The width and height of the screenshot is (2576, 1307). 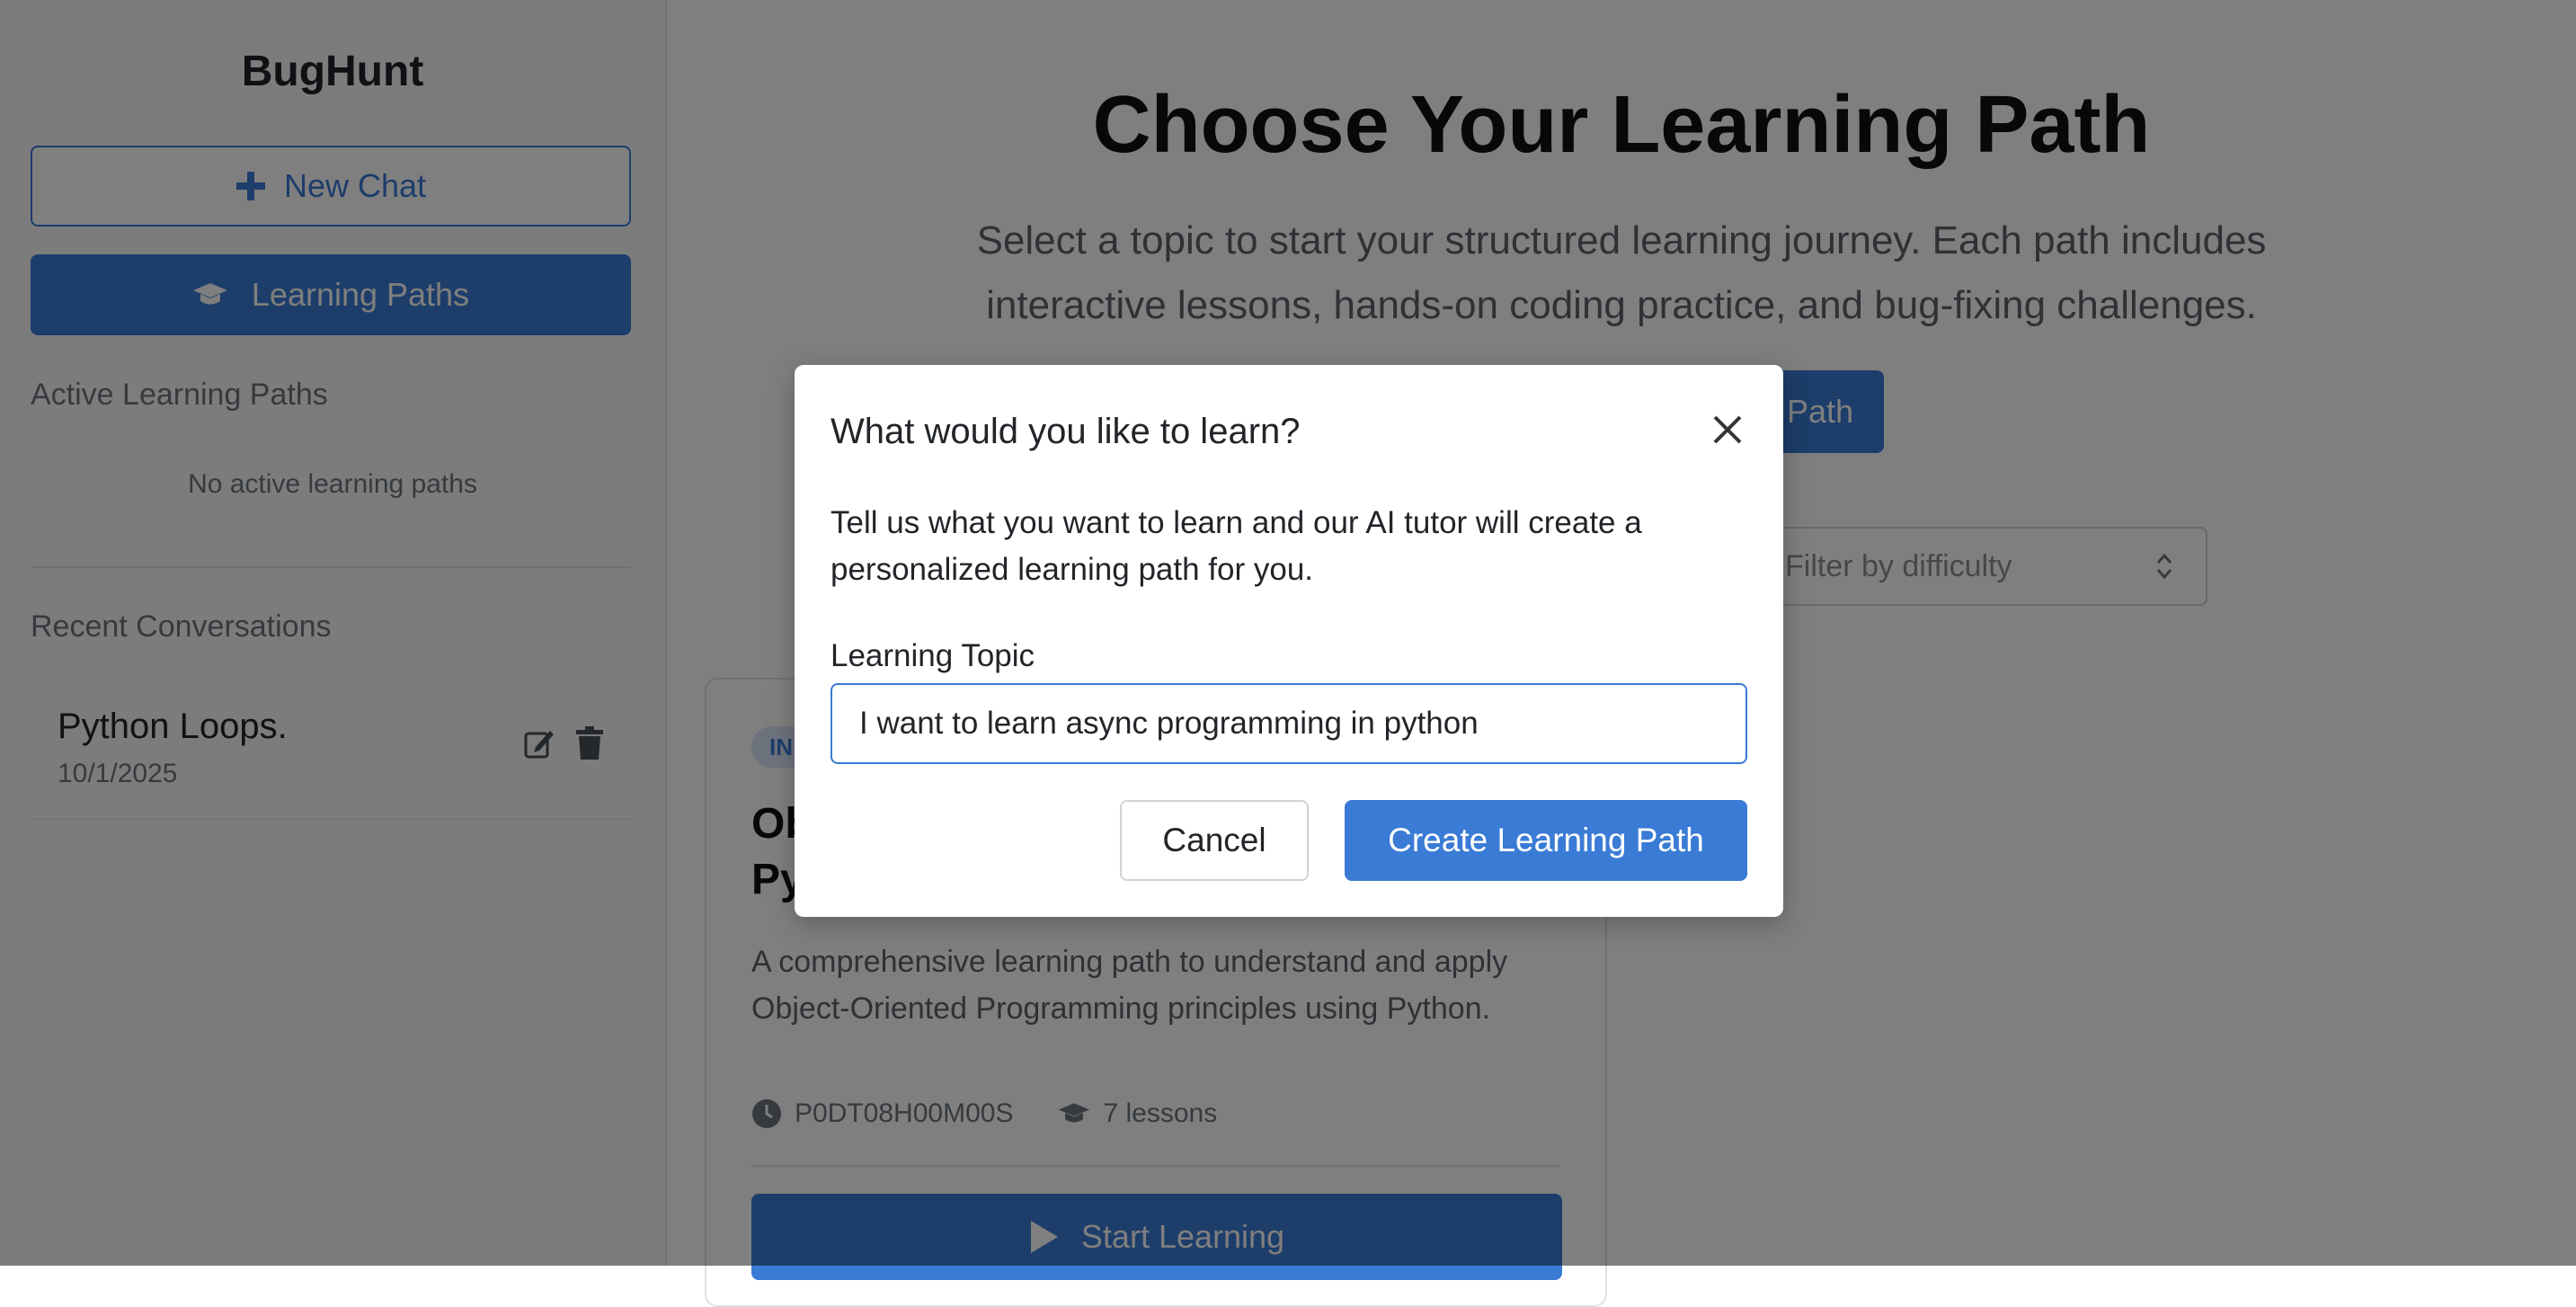 I want to click on create-learning-path-label: Create Learning Path, so click(x=1546, y=840).